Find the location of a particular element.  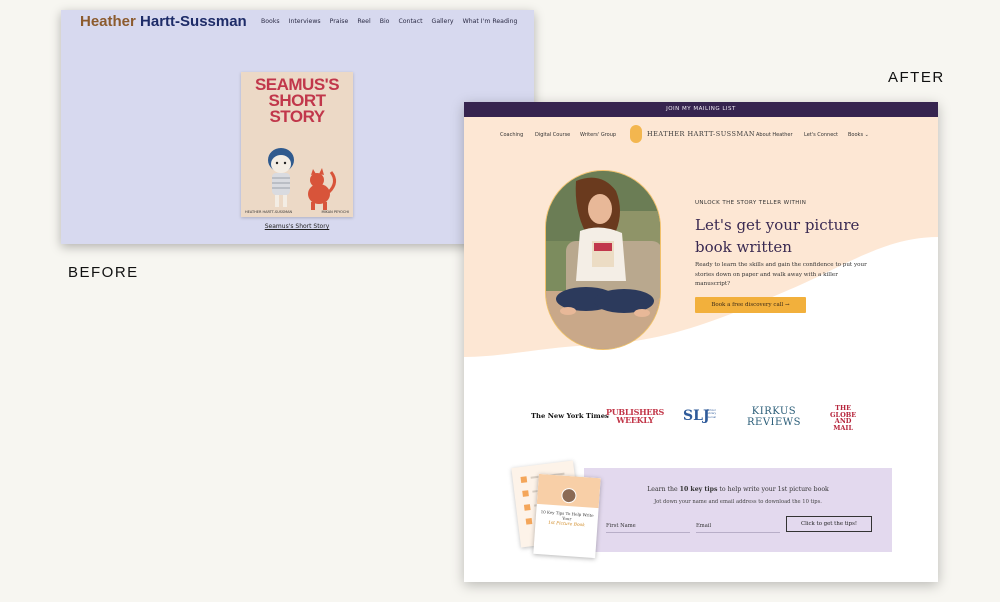

book-author-1: HEATHER HARTT-SUSSMAN is located at coordinates (269, 212).